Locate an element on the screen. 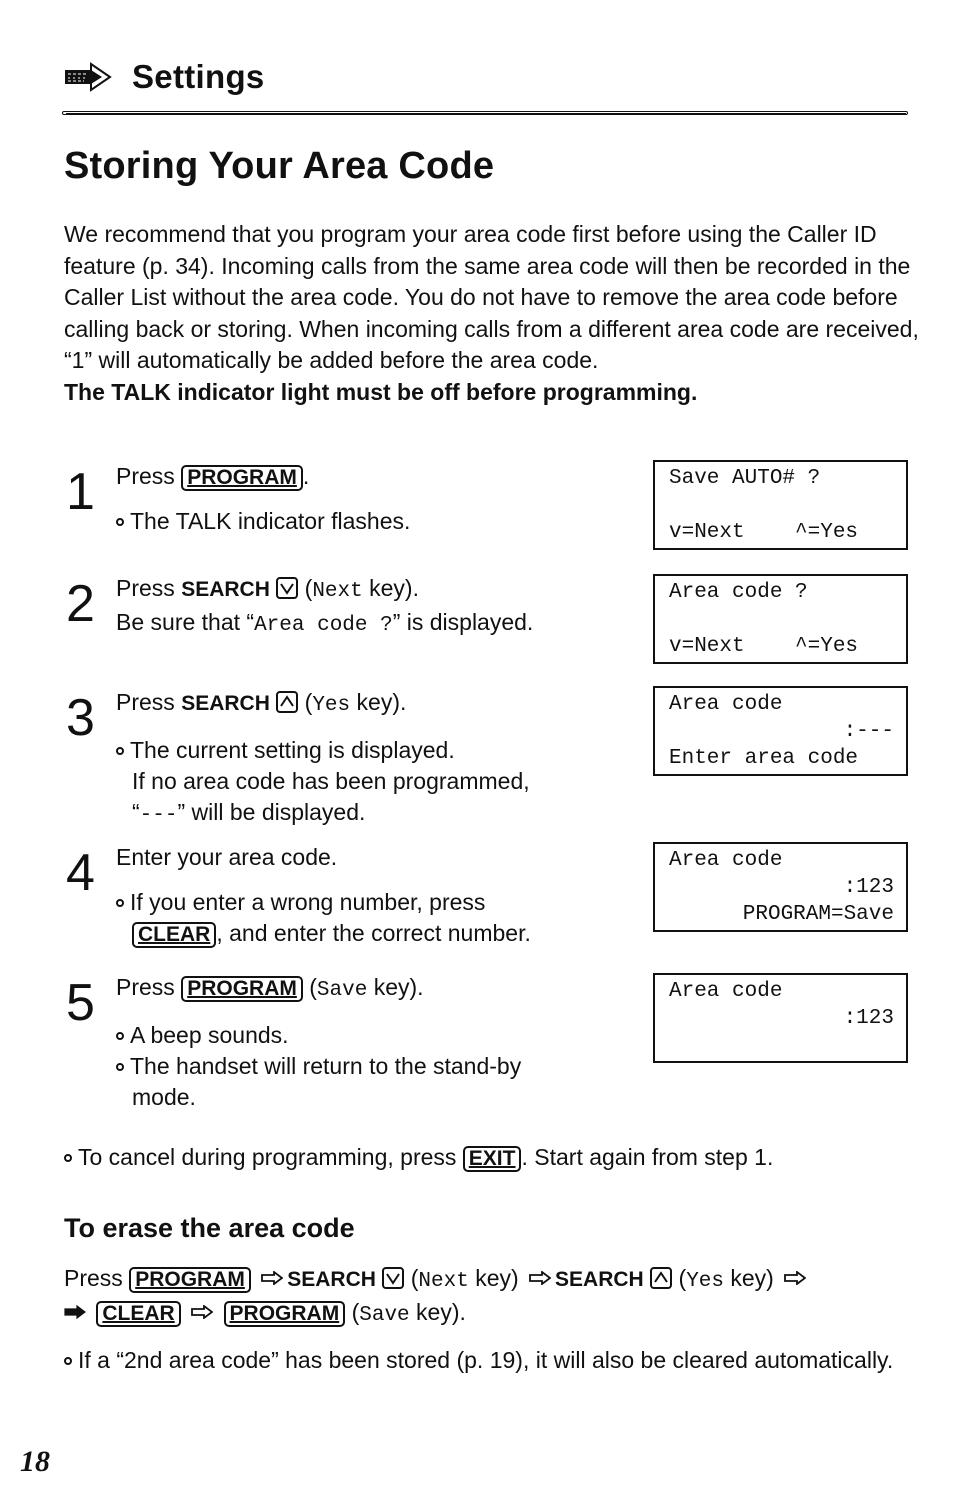 The image size is (954, 1507). lcd-line: :--- is located at coordinates (868, 731).